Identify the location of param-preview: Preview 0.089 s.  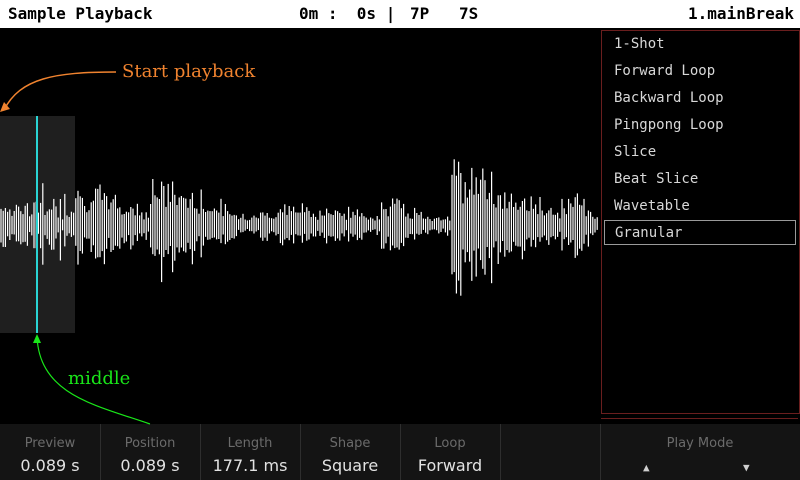
(50, 452).